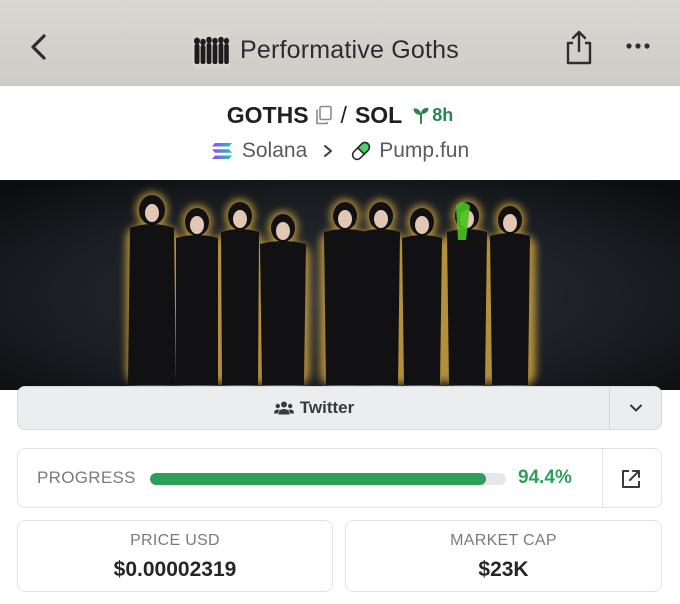 Image resolution: width=680 pixels, height=604 pixels. Describe the element at coordinates (602, 478) in the screenshot. I see `divider` at that location.